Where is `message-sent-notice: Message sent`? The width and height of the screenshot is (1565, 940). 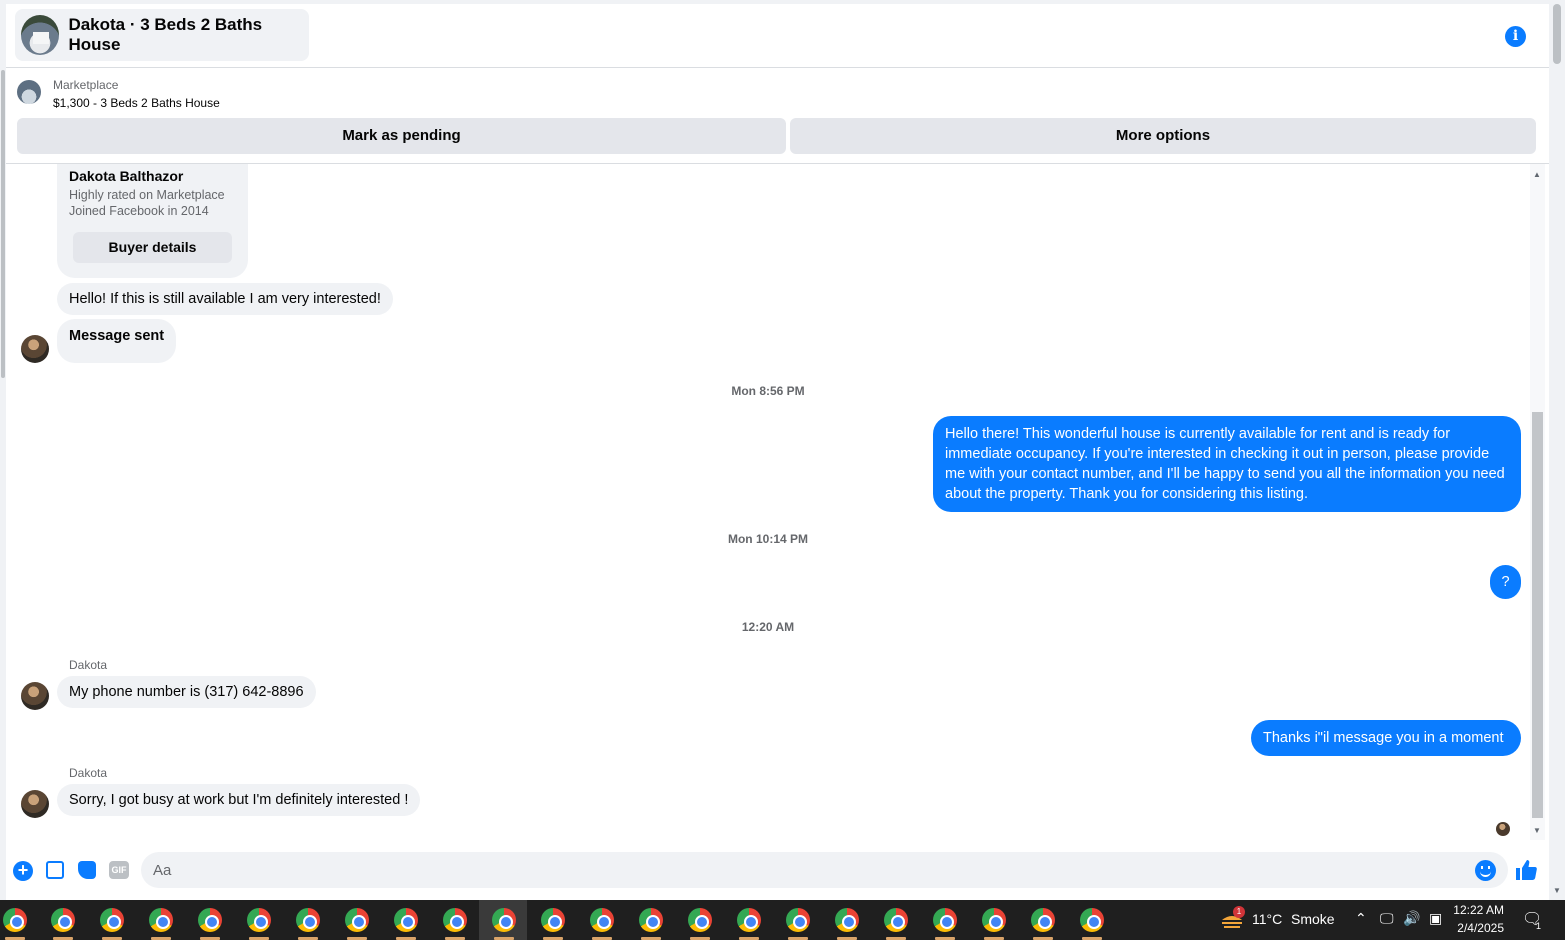 message-sent-notice: Message sent is located at coordinates (117, 341).